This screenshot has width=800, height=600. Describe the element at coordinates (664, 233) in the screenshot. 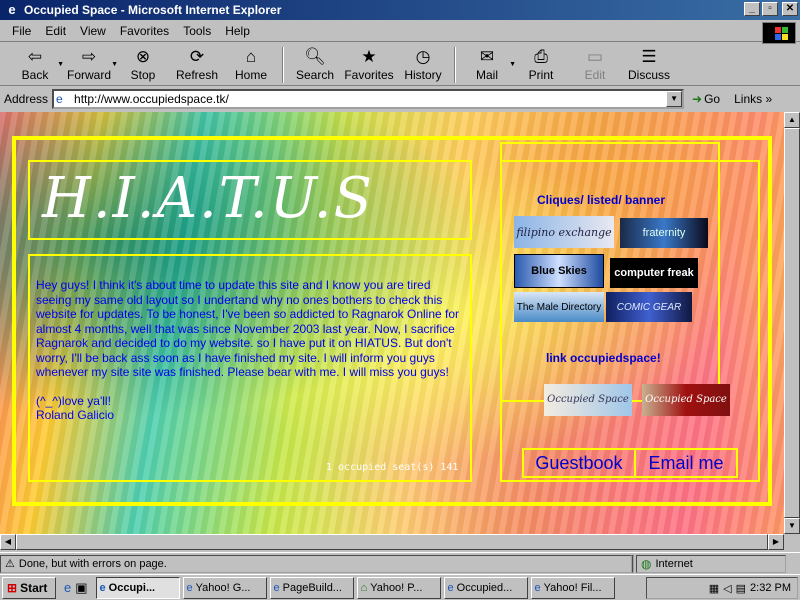

I see `badge-fraternity: fraternity` at that location.